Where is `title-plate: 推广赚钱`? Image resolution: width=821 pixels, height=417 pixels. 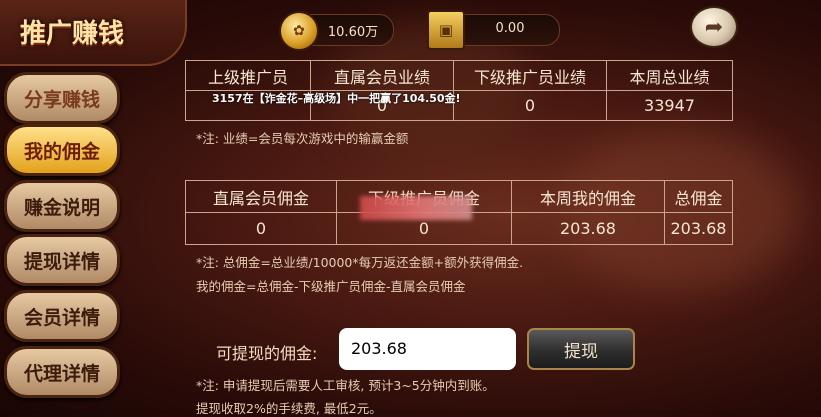 title-plate: 推广赚钱 is located at coordinates (93, 33).